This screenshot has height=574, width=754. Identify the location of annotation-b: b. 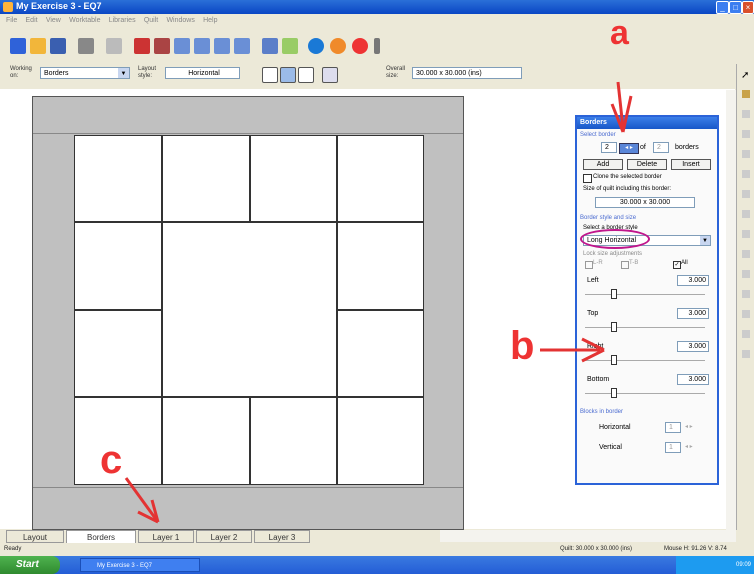
(522, 346).